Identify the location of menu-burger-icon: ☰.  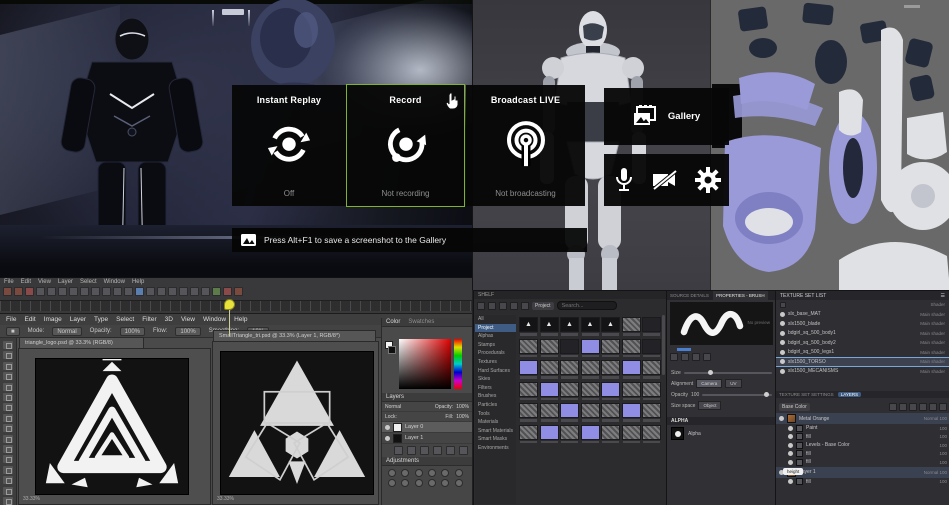
(943, 296).